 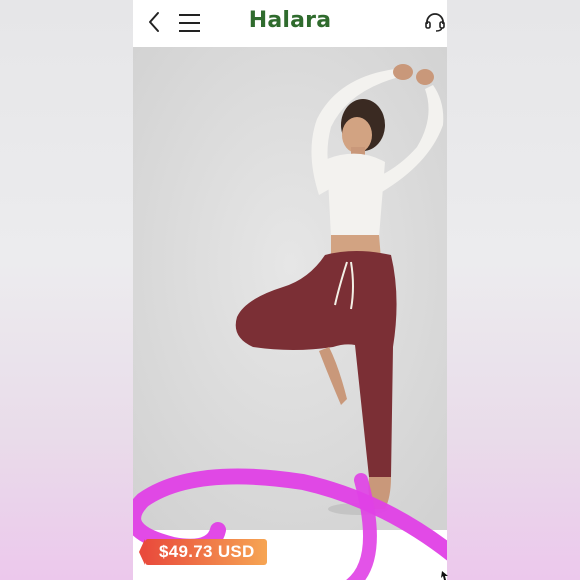 What do you see at coordinates (203, 552) in the screenshot?
I see `price-badge: $49.73 USD` at bounding box center [203, 552].